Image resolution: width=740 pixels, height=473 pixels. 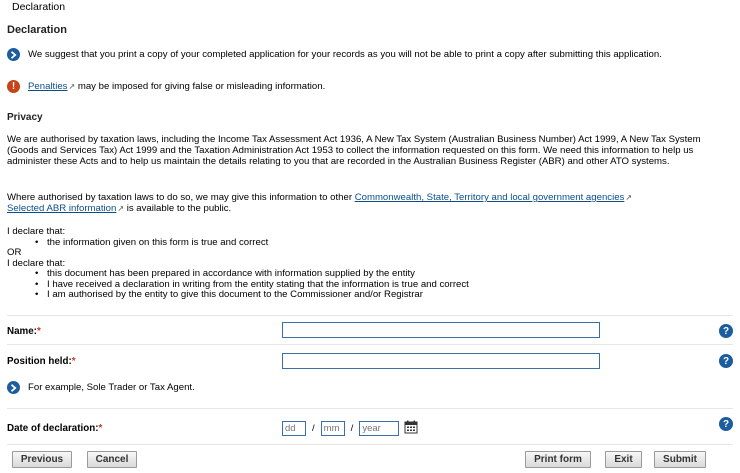 I want to click on name-input, so click(x=441, y=330).